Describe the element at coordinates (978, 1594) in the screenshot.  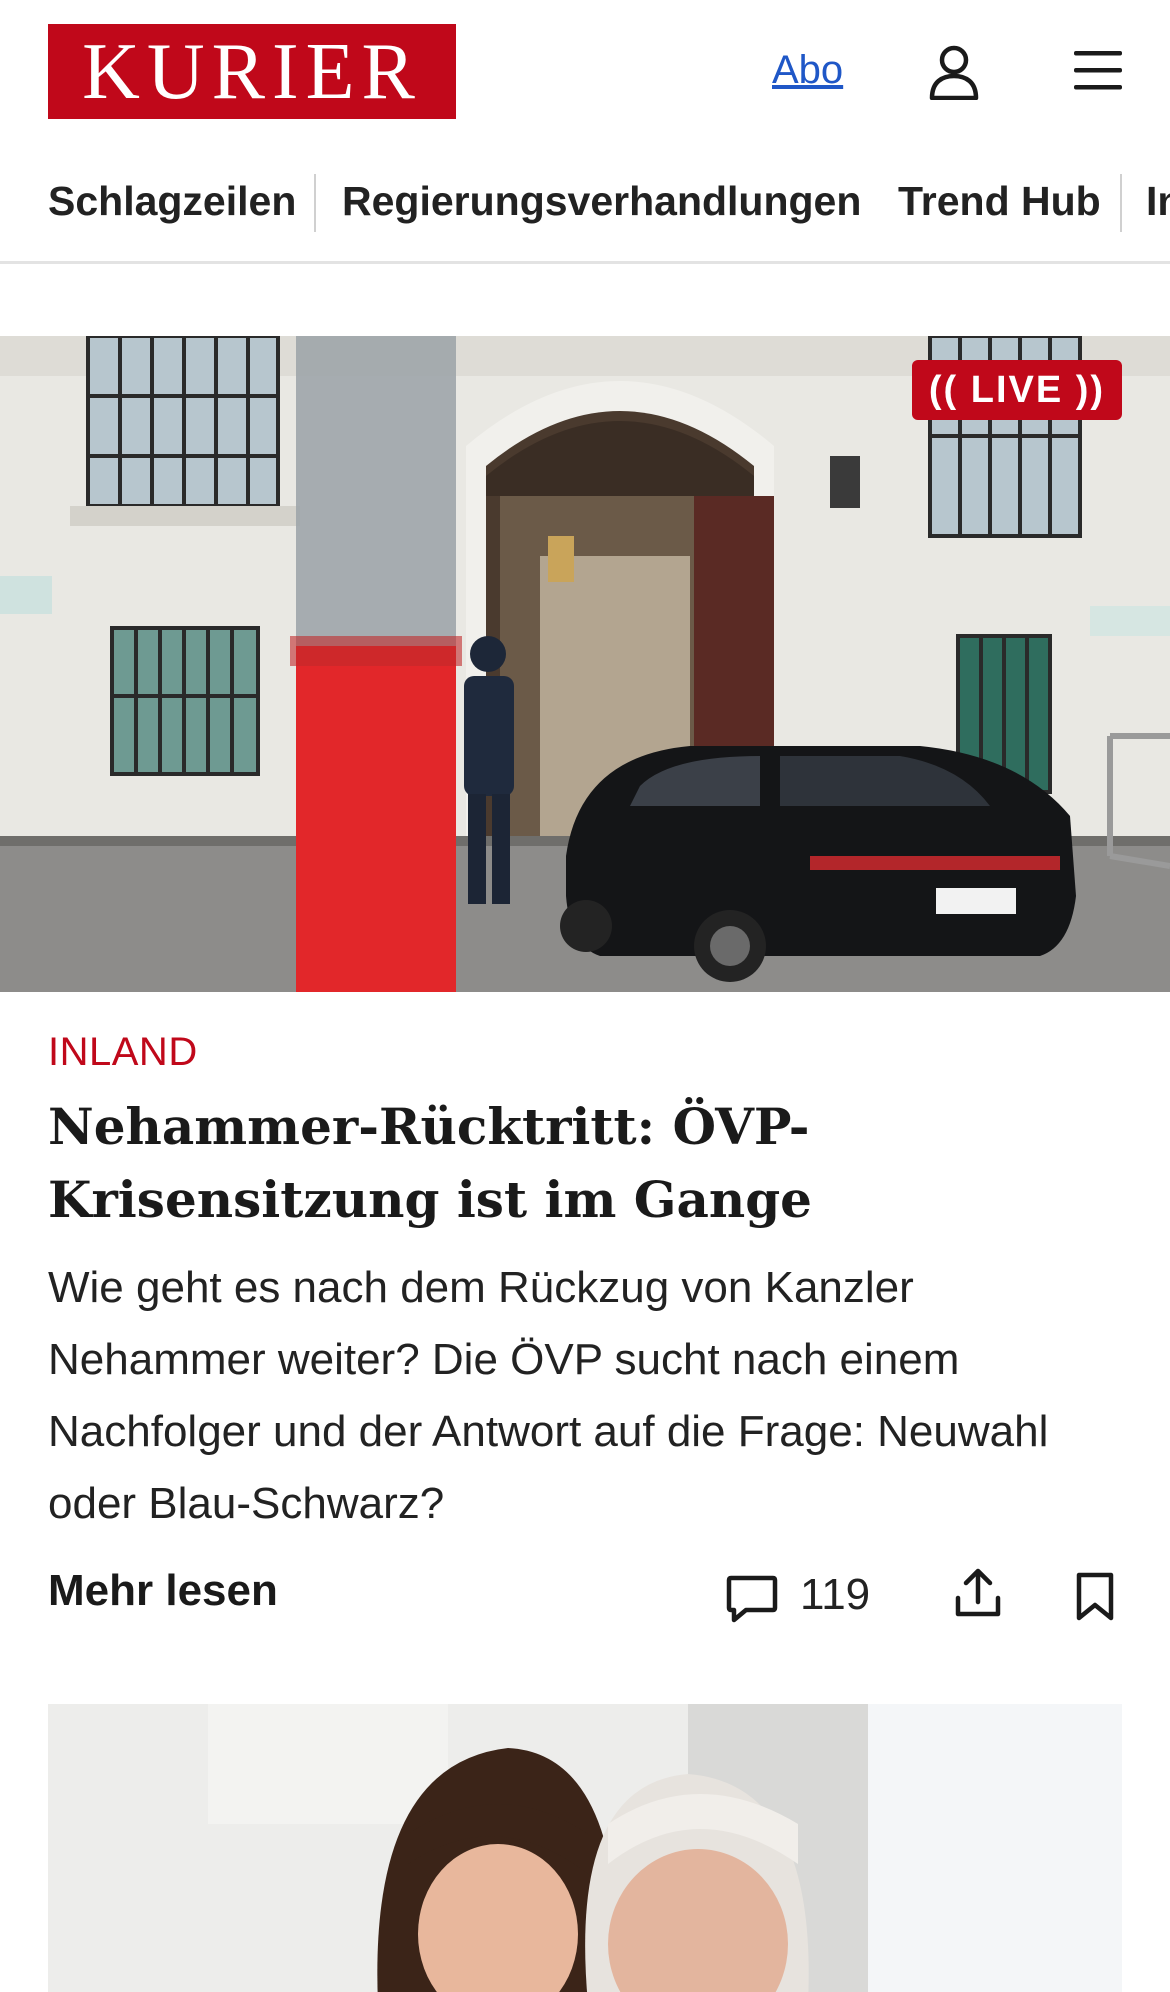
I see `share-icon` at that location.